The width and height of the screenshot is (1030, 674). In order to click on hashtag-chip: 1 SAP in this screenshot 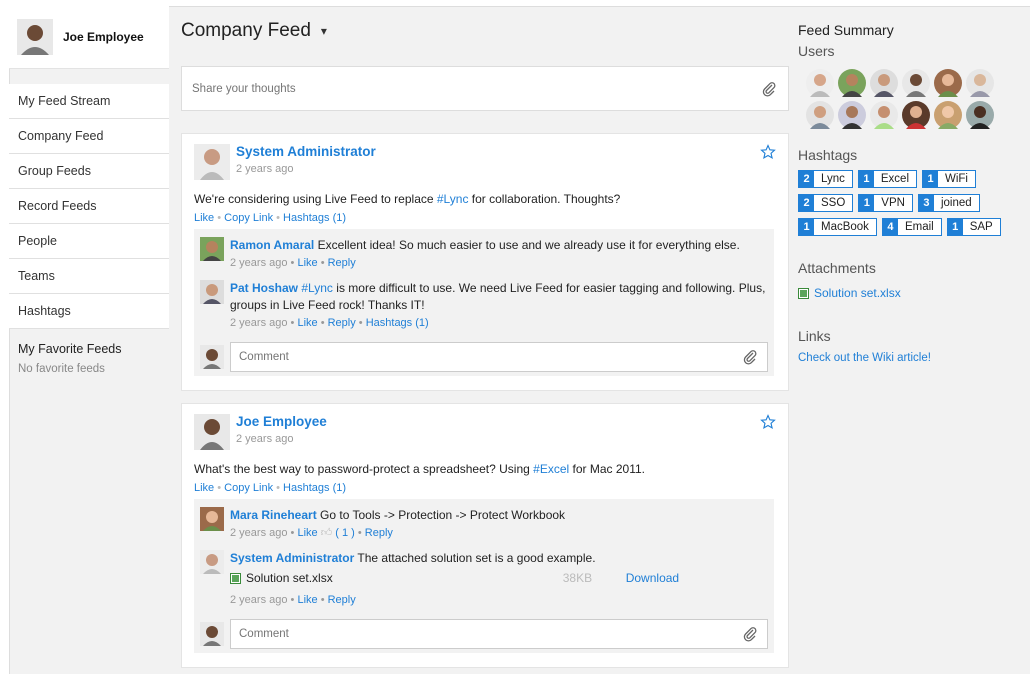, I will do `click(973, 227)`.